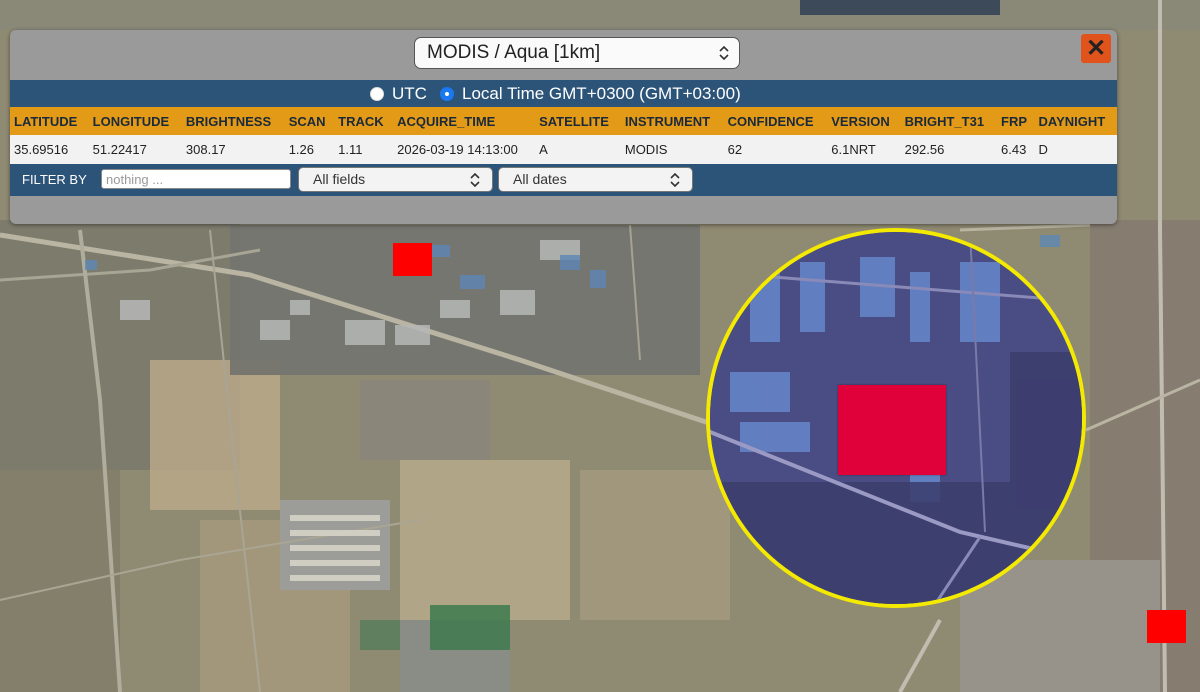  What do you see at coordinates (49, 149) in the screenshot?
I see `table-cell: 35.69516` at bounding box center [49, 149].